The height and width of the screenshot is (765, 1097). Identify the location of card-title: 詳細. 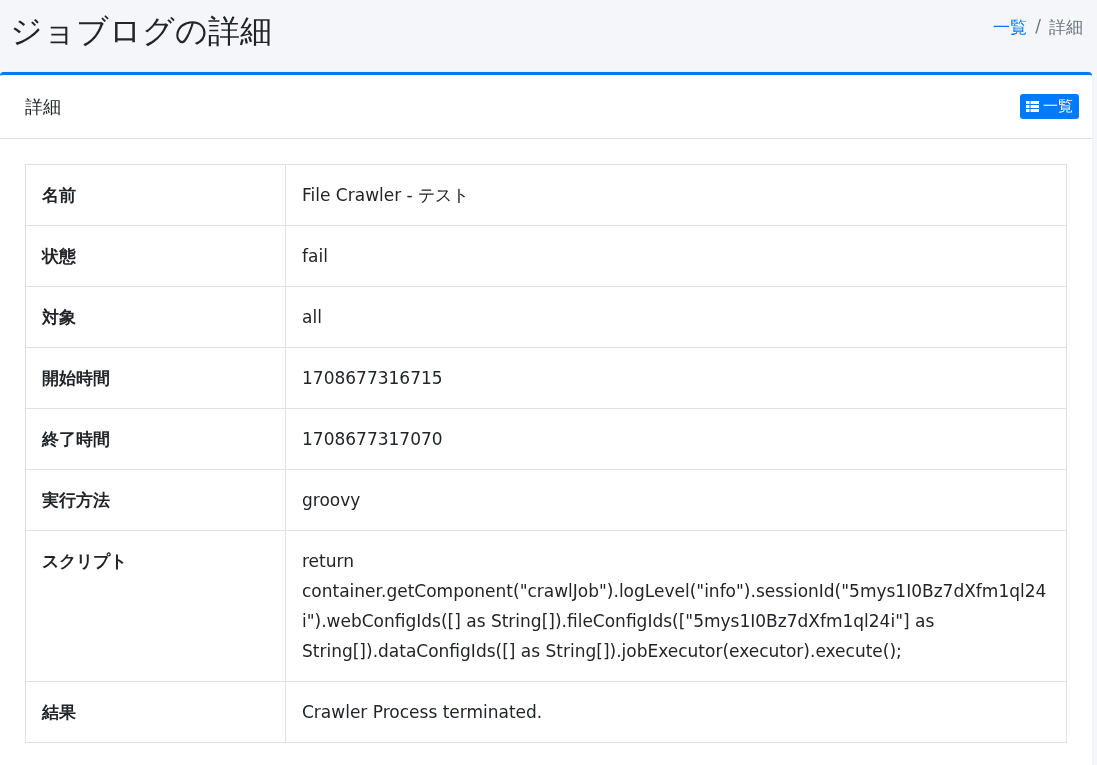
(43, 106).